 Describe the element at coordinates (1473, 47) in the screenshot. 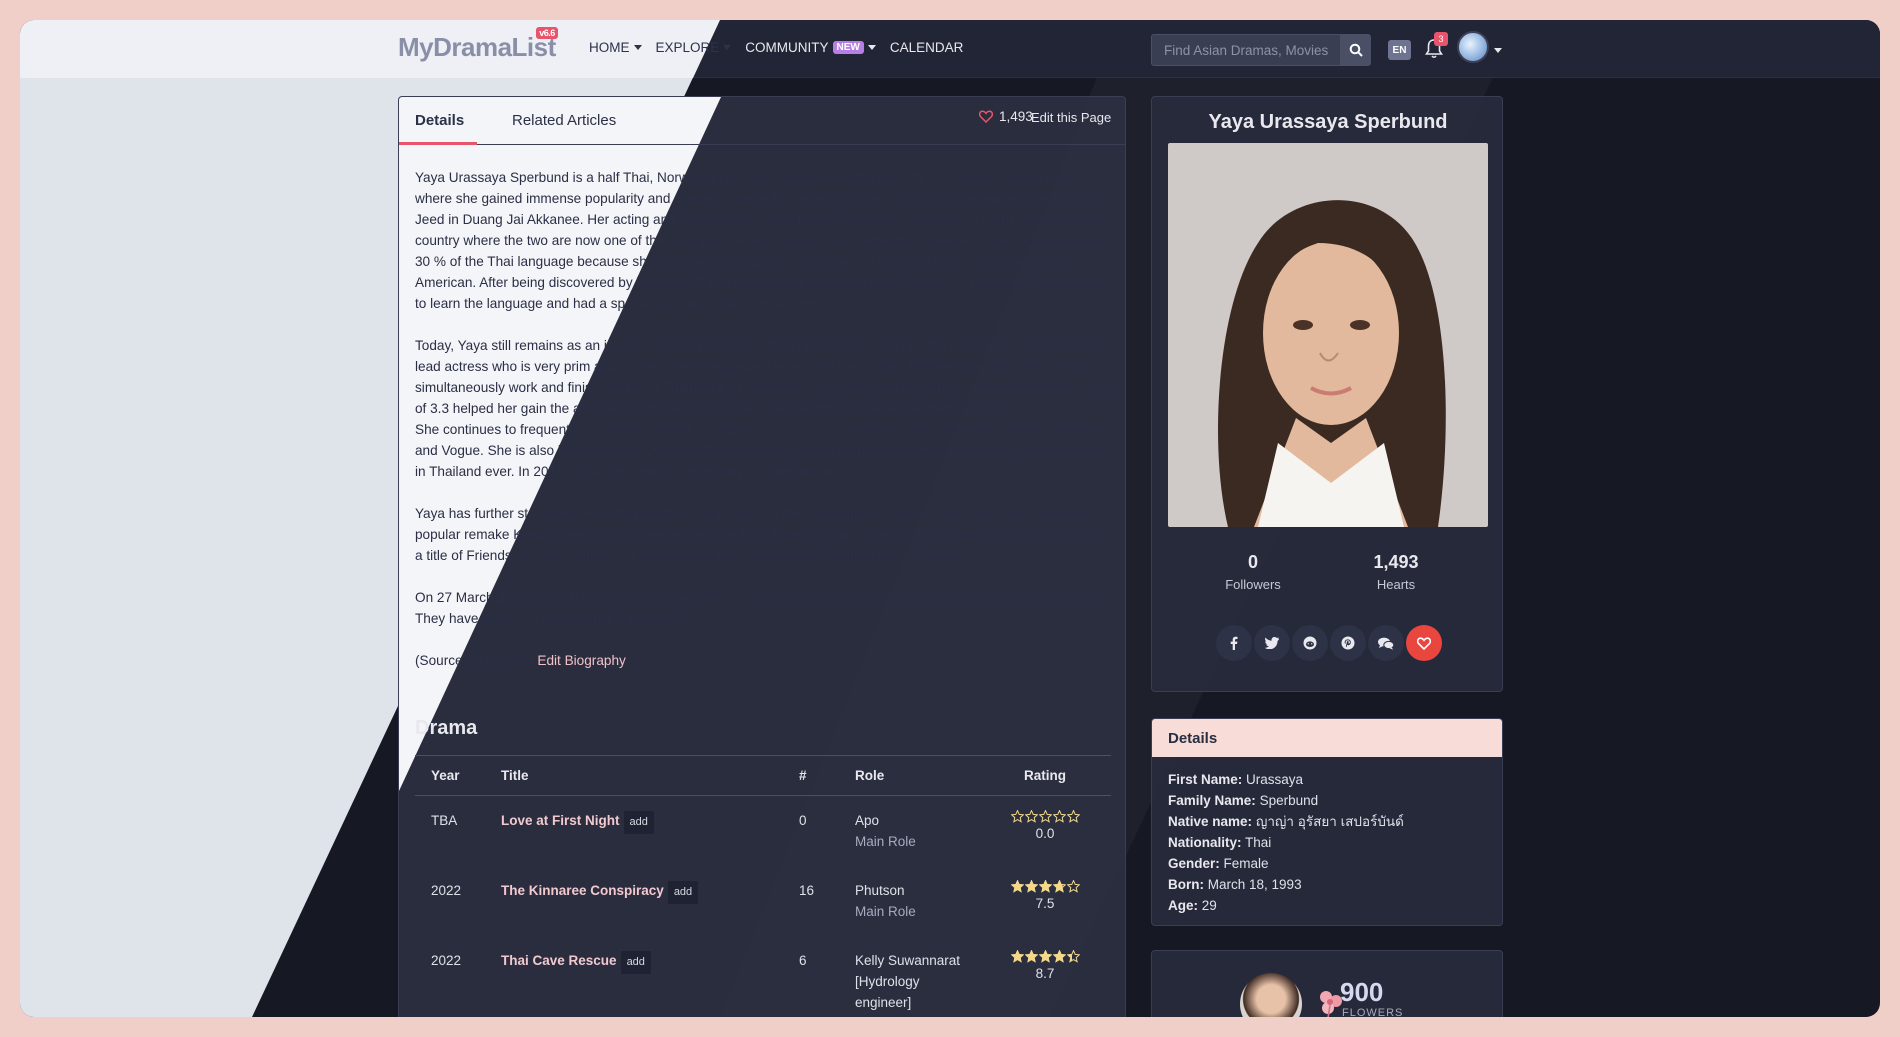

I see `user-avatar` at that location.